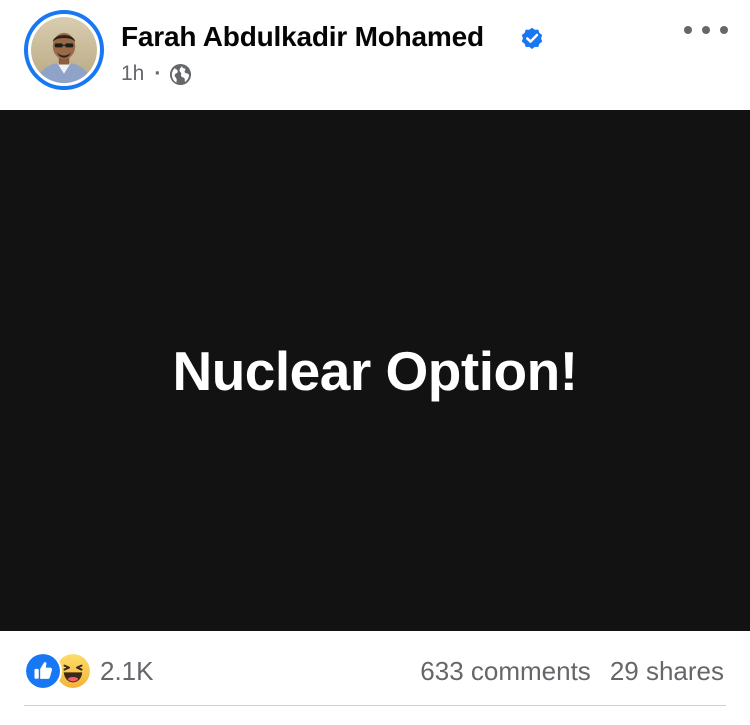  Describe the element at coordinates (505, 671) in the screenshot. I see `comments-count-link: 633 comments` at that location.